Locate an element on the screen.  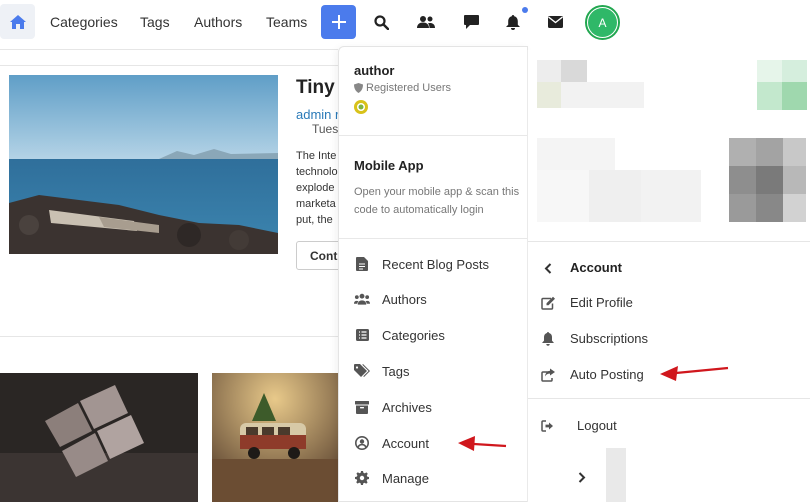
back-button is located at coordinates (548, 268).